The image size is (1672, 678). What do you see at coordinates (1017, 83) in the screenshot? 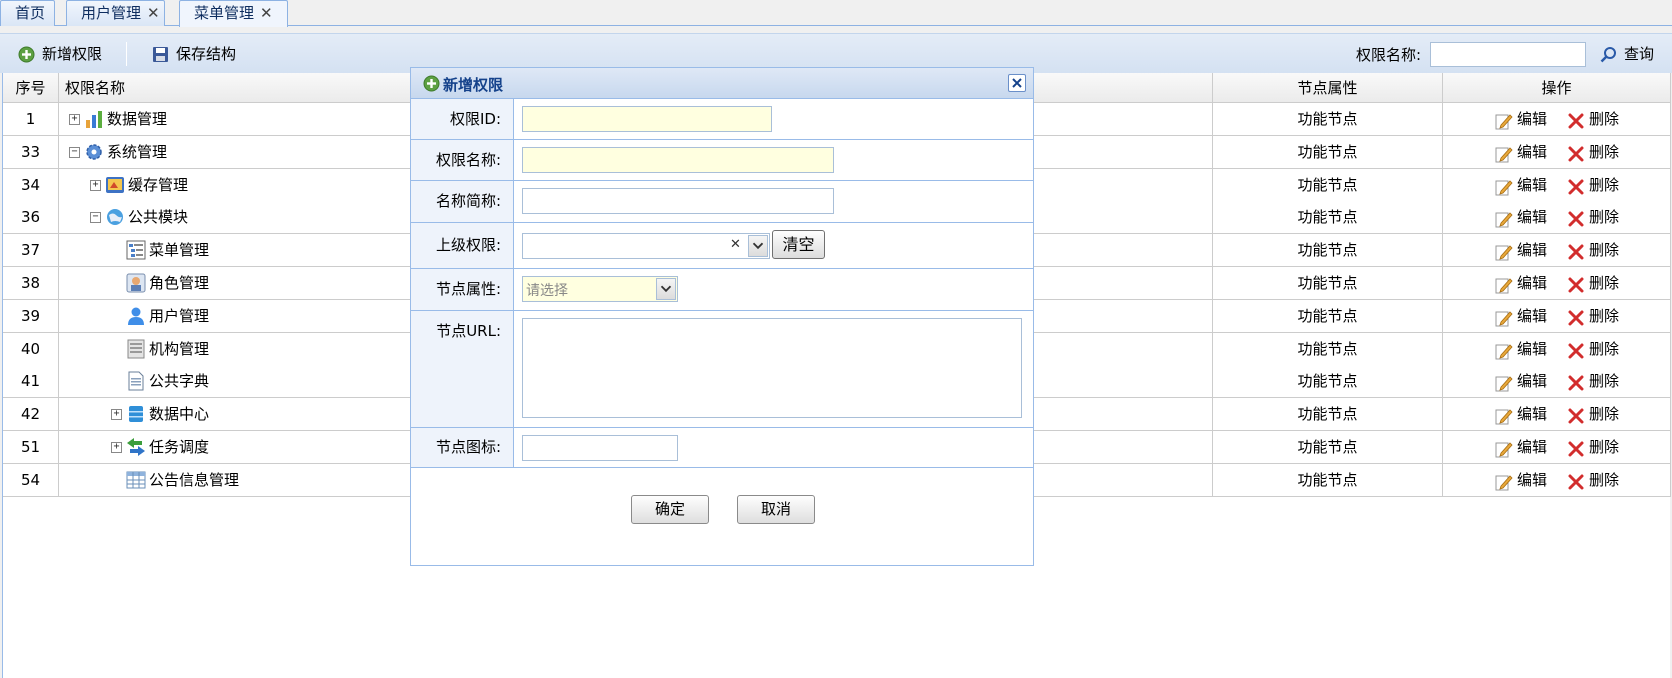
I see `dialog-close-button` at bounding box center [1017, 83].